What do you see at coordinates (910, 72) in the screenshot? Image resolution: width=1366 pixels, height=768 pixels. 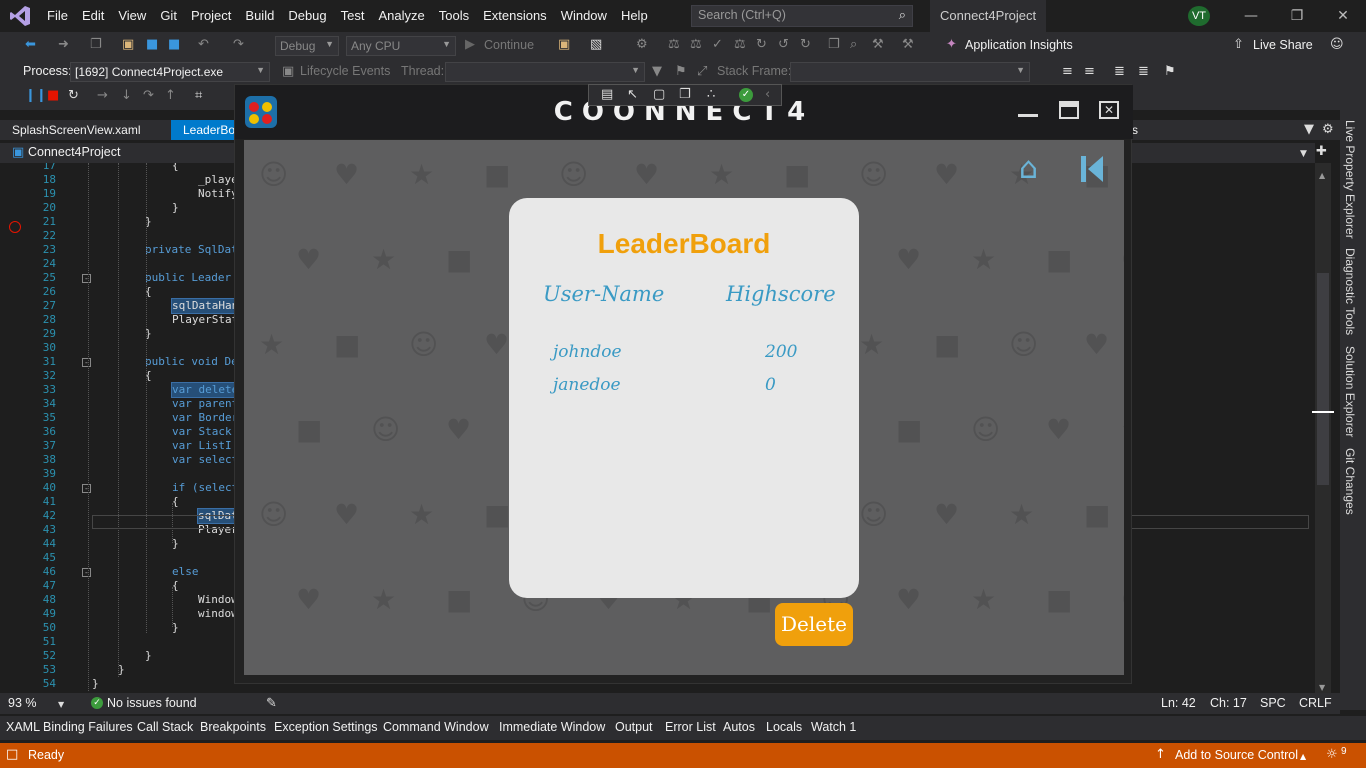 I see `stack-frame-select: ▼` at bounding box center [910, 72].